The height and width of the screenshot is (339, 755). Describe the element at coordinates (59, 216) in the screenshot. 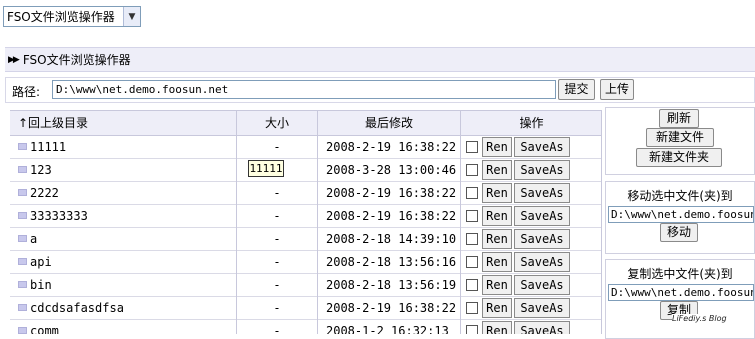

I see `file-name-link: 33333333` at that location.